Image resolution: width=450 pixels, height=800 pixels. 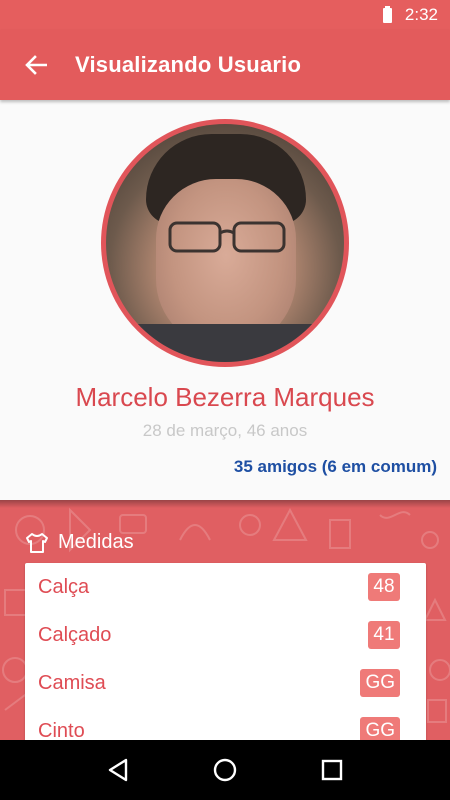 I want to click on tshirt-icon, so click(x=37, y=542).